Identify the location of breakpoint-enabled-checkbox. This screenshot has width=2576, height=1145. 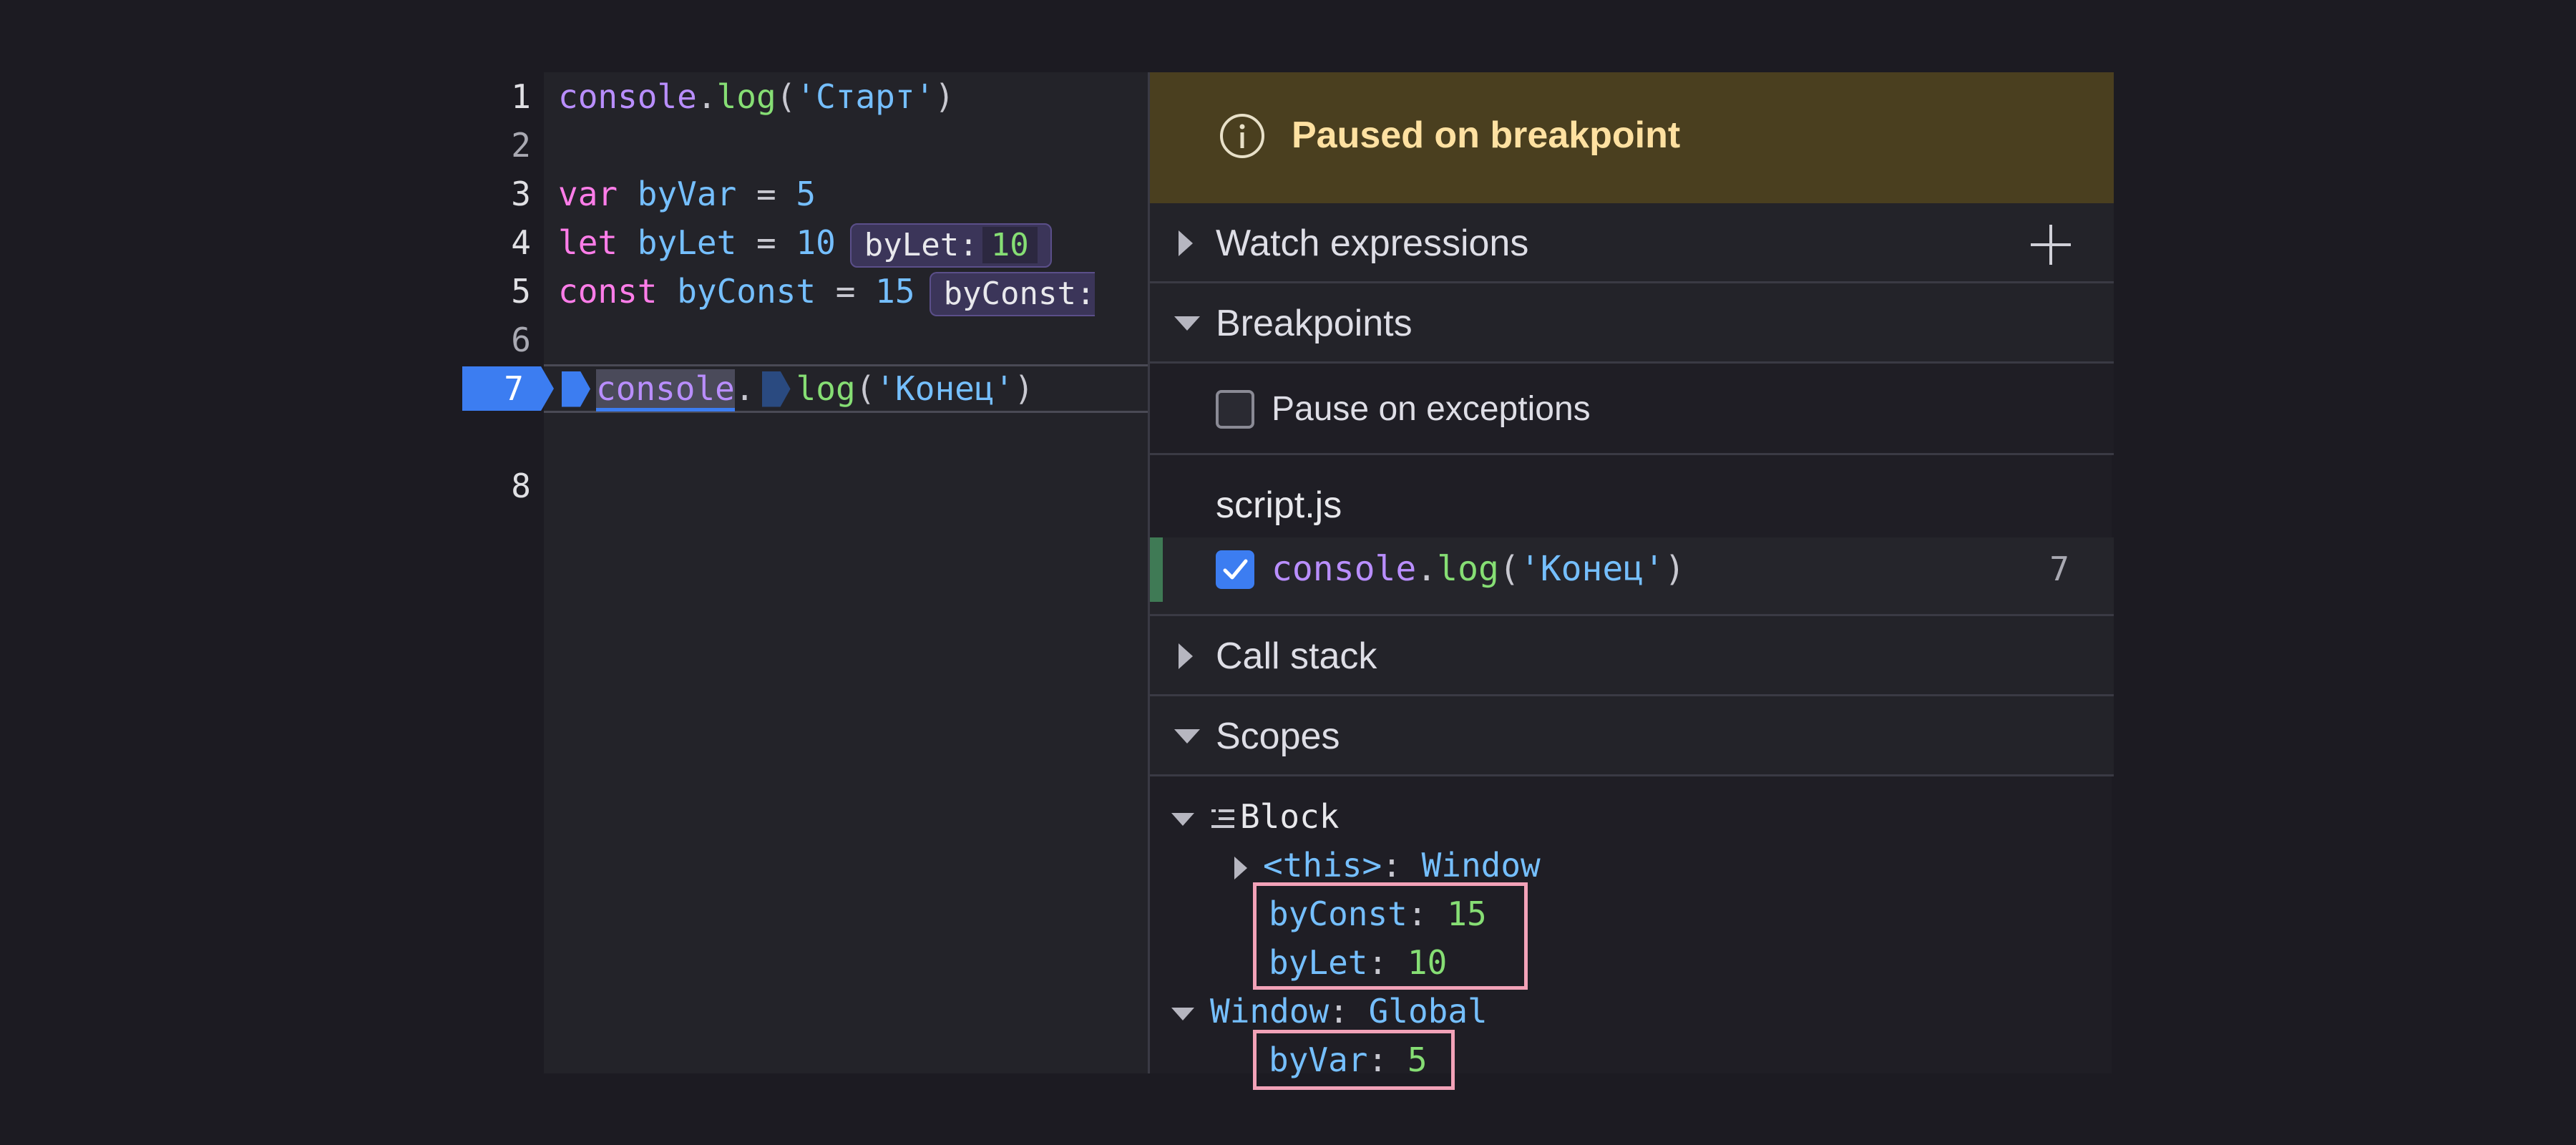
(1235, 569).